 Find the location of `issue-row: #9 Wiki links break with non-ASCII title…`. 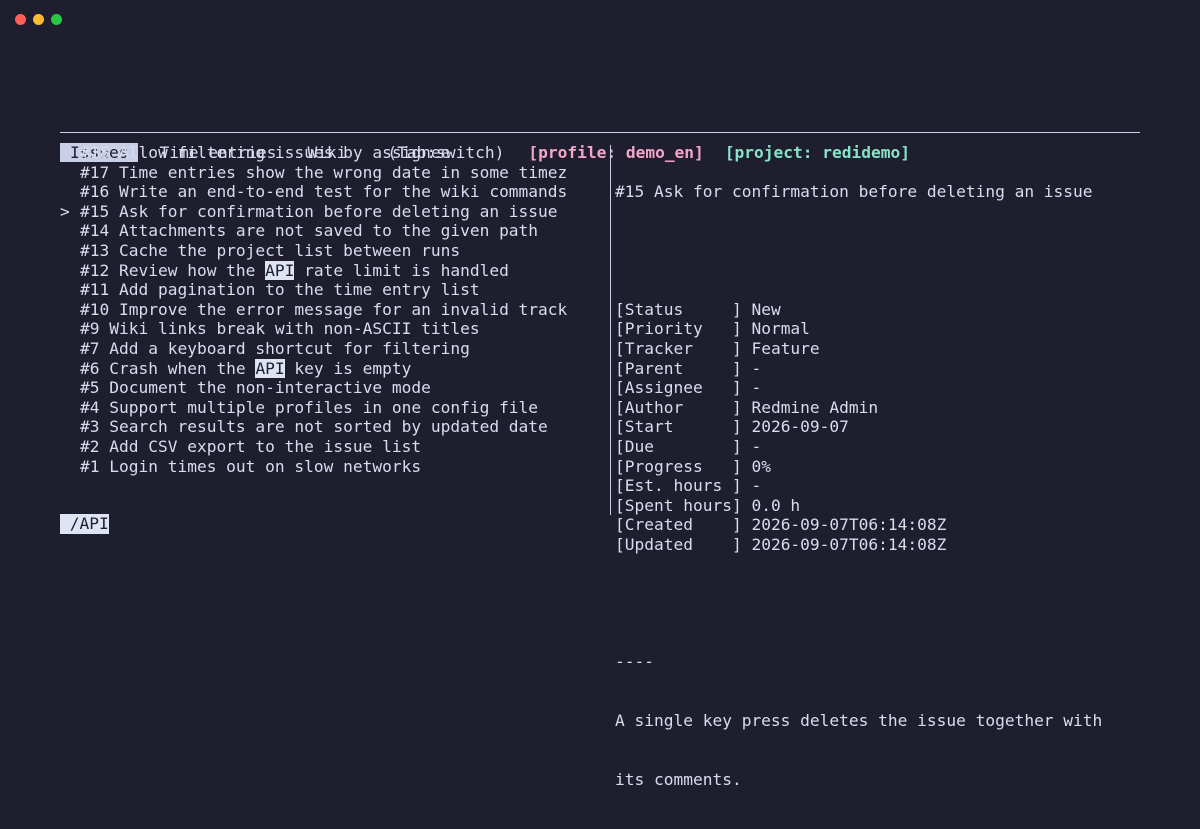

issue-row: #9 Wiki links break with non-ASCII title… is located at coordinates (332, 329).